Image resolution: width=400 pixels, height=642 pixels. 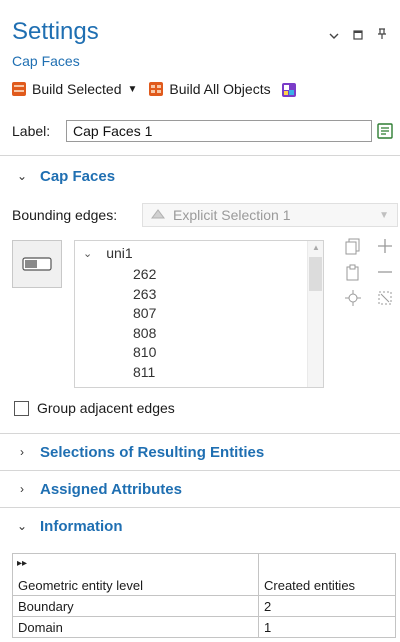 I want to click on list-item: 807, so click(x=144, y=314).